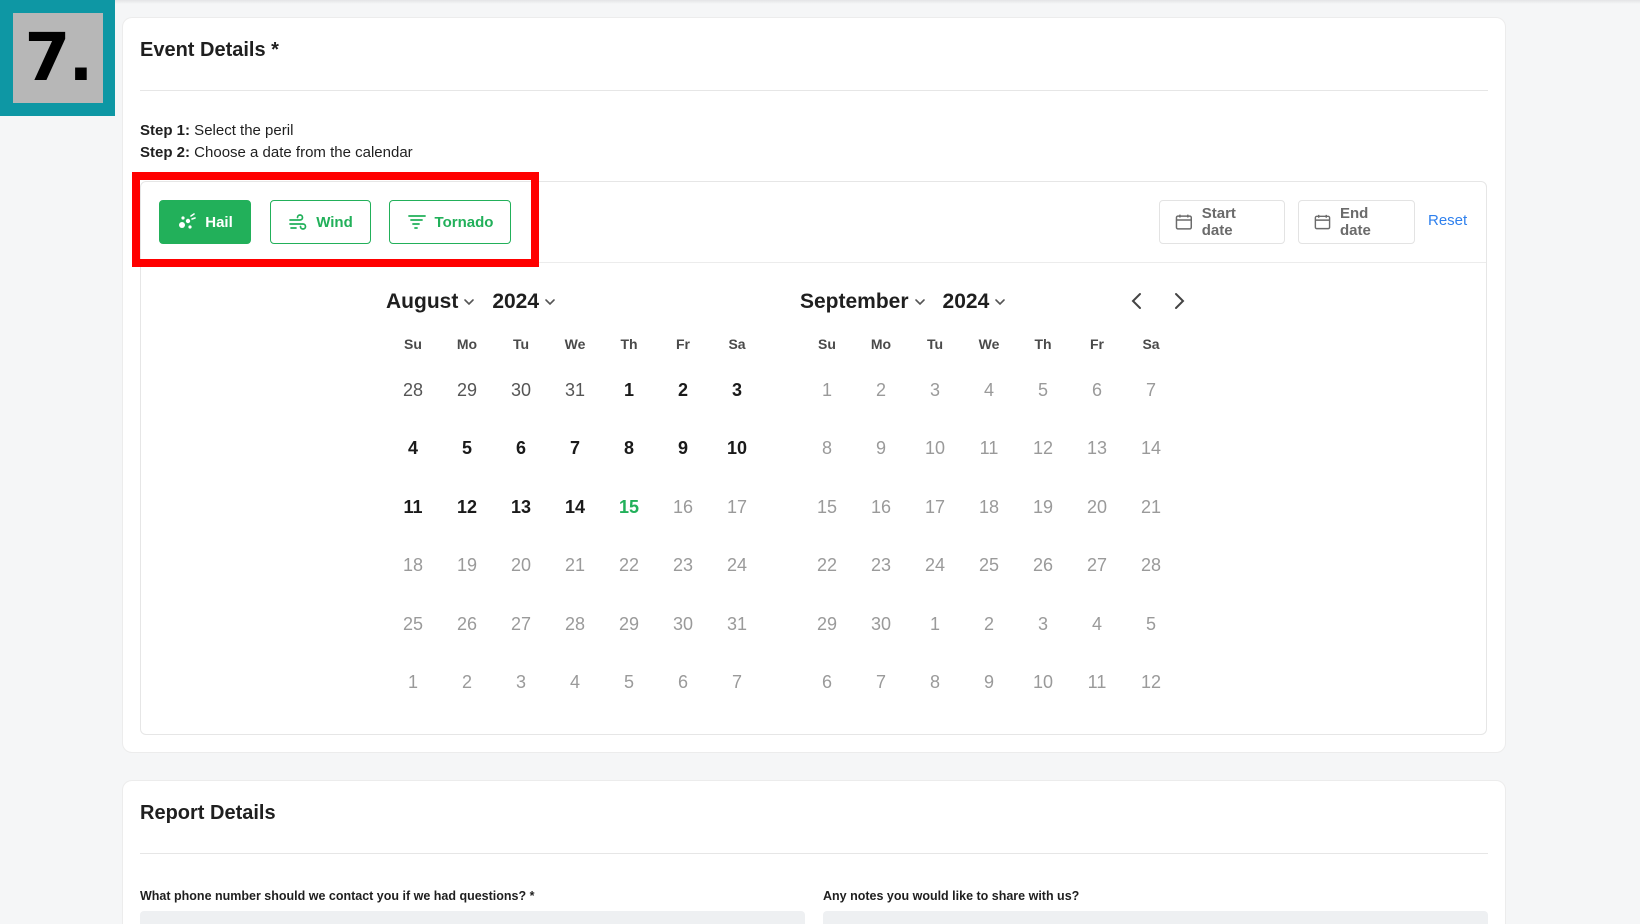 The height and width of the screenshot is (924, 1640). Describe the element at coordinates (1222, 222) in the screenshot. I see `start-date-button: Start date` at that location.